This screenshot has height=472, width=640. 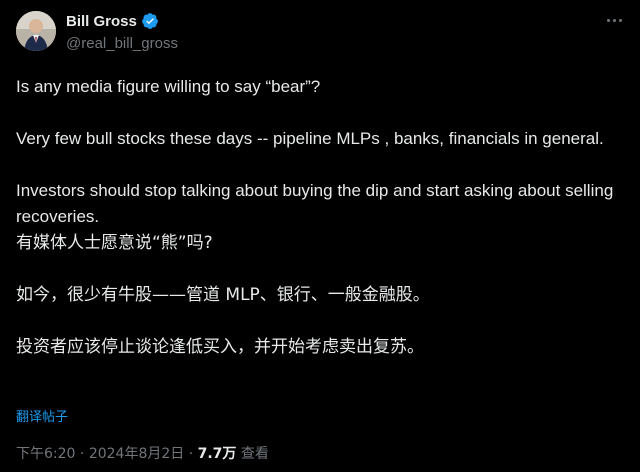 I want to click on author-handle: @real_bill_gross, so click(x=122, y=43).